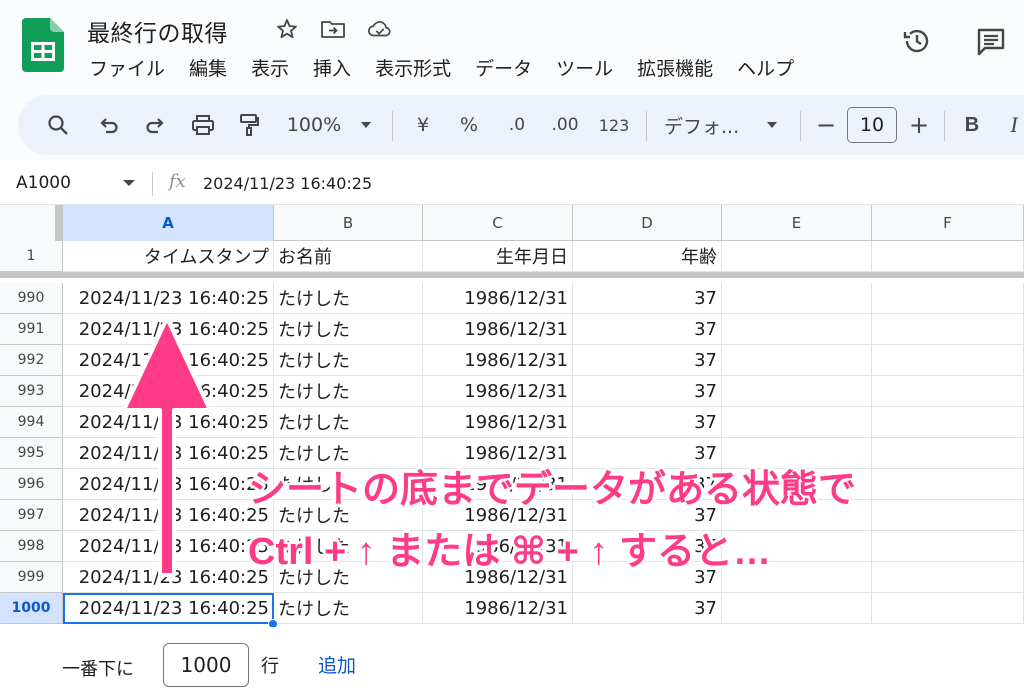 The image size is (1024, 693). I want to click on row-header: 999, so click(31, 577).